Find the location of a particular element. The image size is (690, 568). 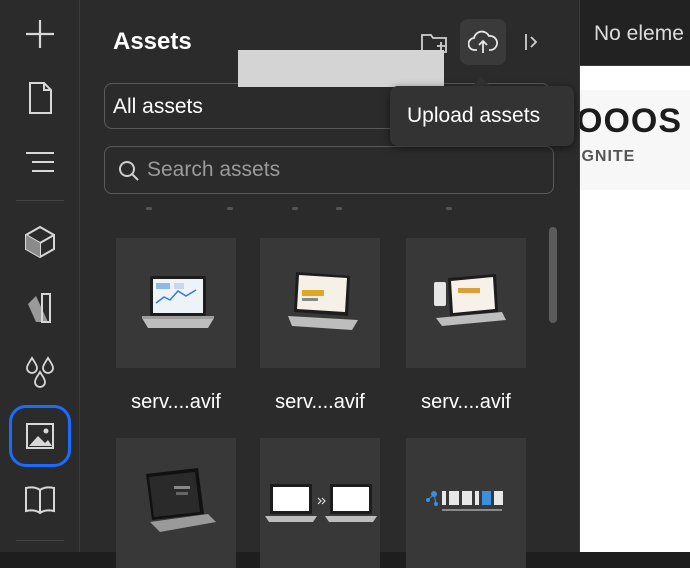

left-toolbar is located at coordinates (40, 276).